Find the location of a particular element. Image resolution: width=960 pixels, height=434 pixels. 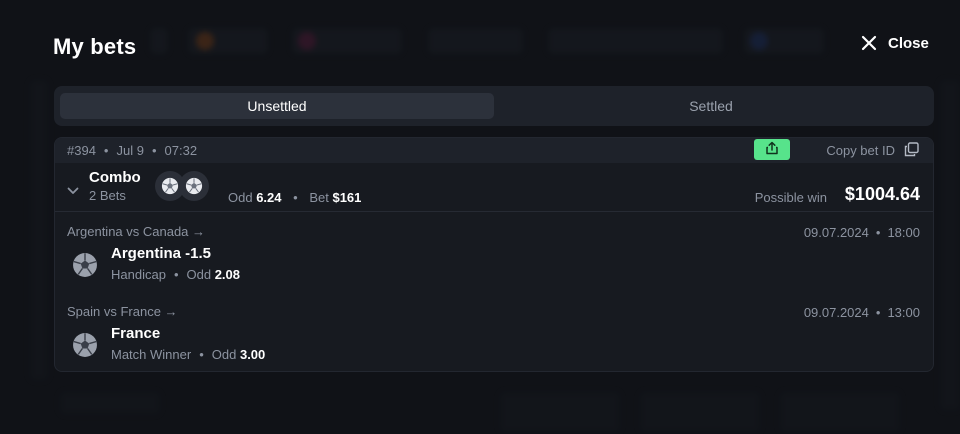

combo-odd-value: 6.24 is located at coordinates (269, 197).